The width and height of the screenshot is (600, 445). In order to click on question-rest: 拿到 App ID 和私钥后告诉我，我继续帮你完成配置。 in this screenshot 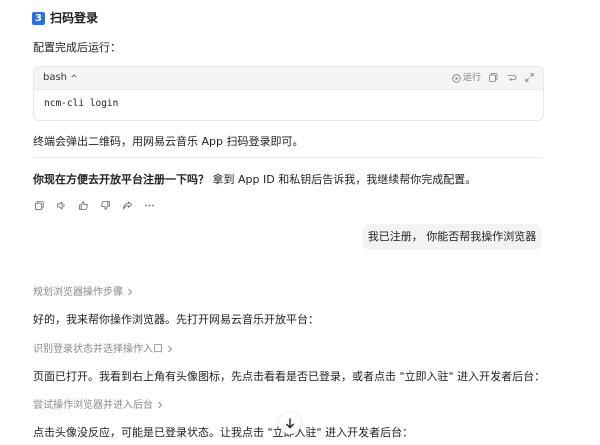, I will do `click(343, 179)`.